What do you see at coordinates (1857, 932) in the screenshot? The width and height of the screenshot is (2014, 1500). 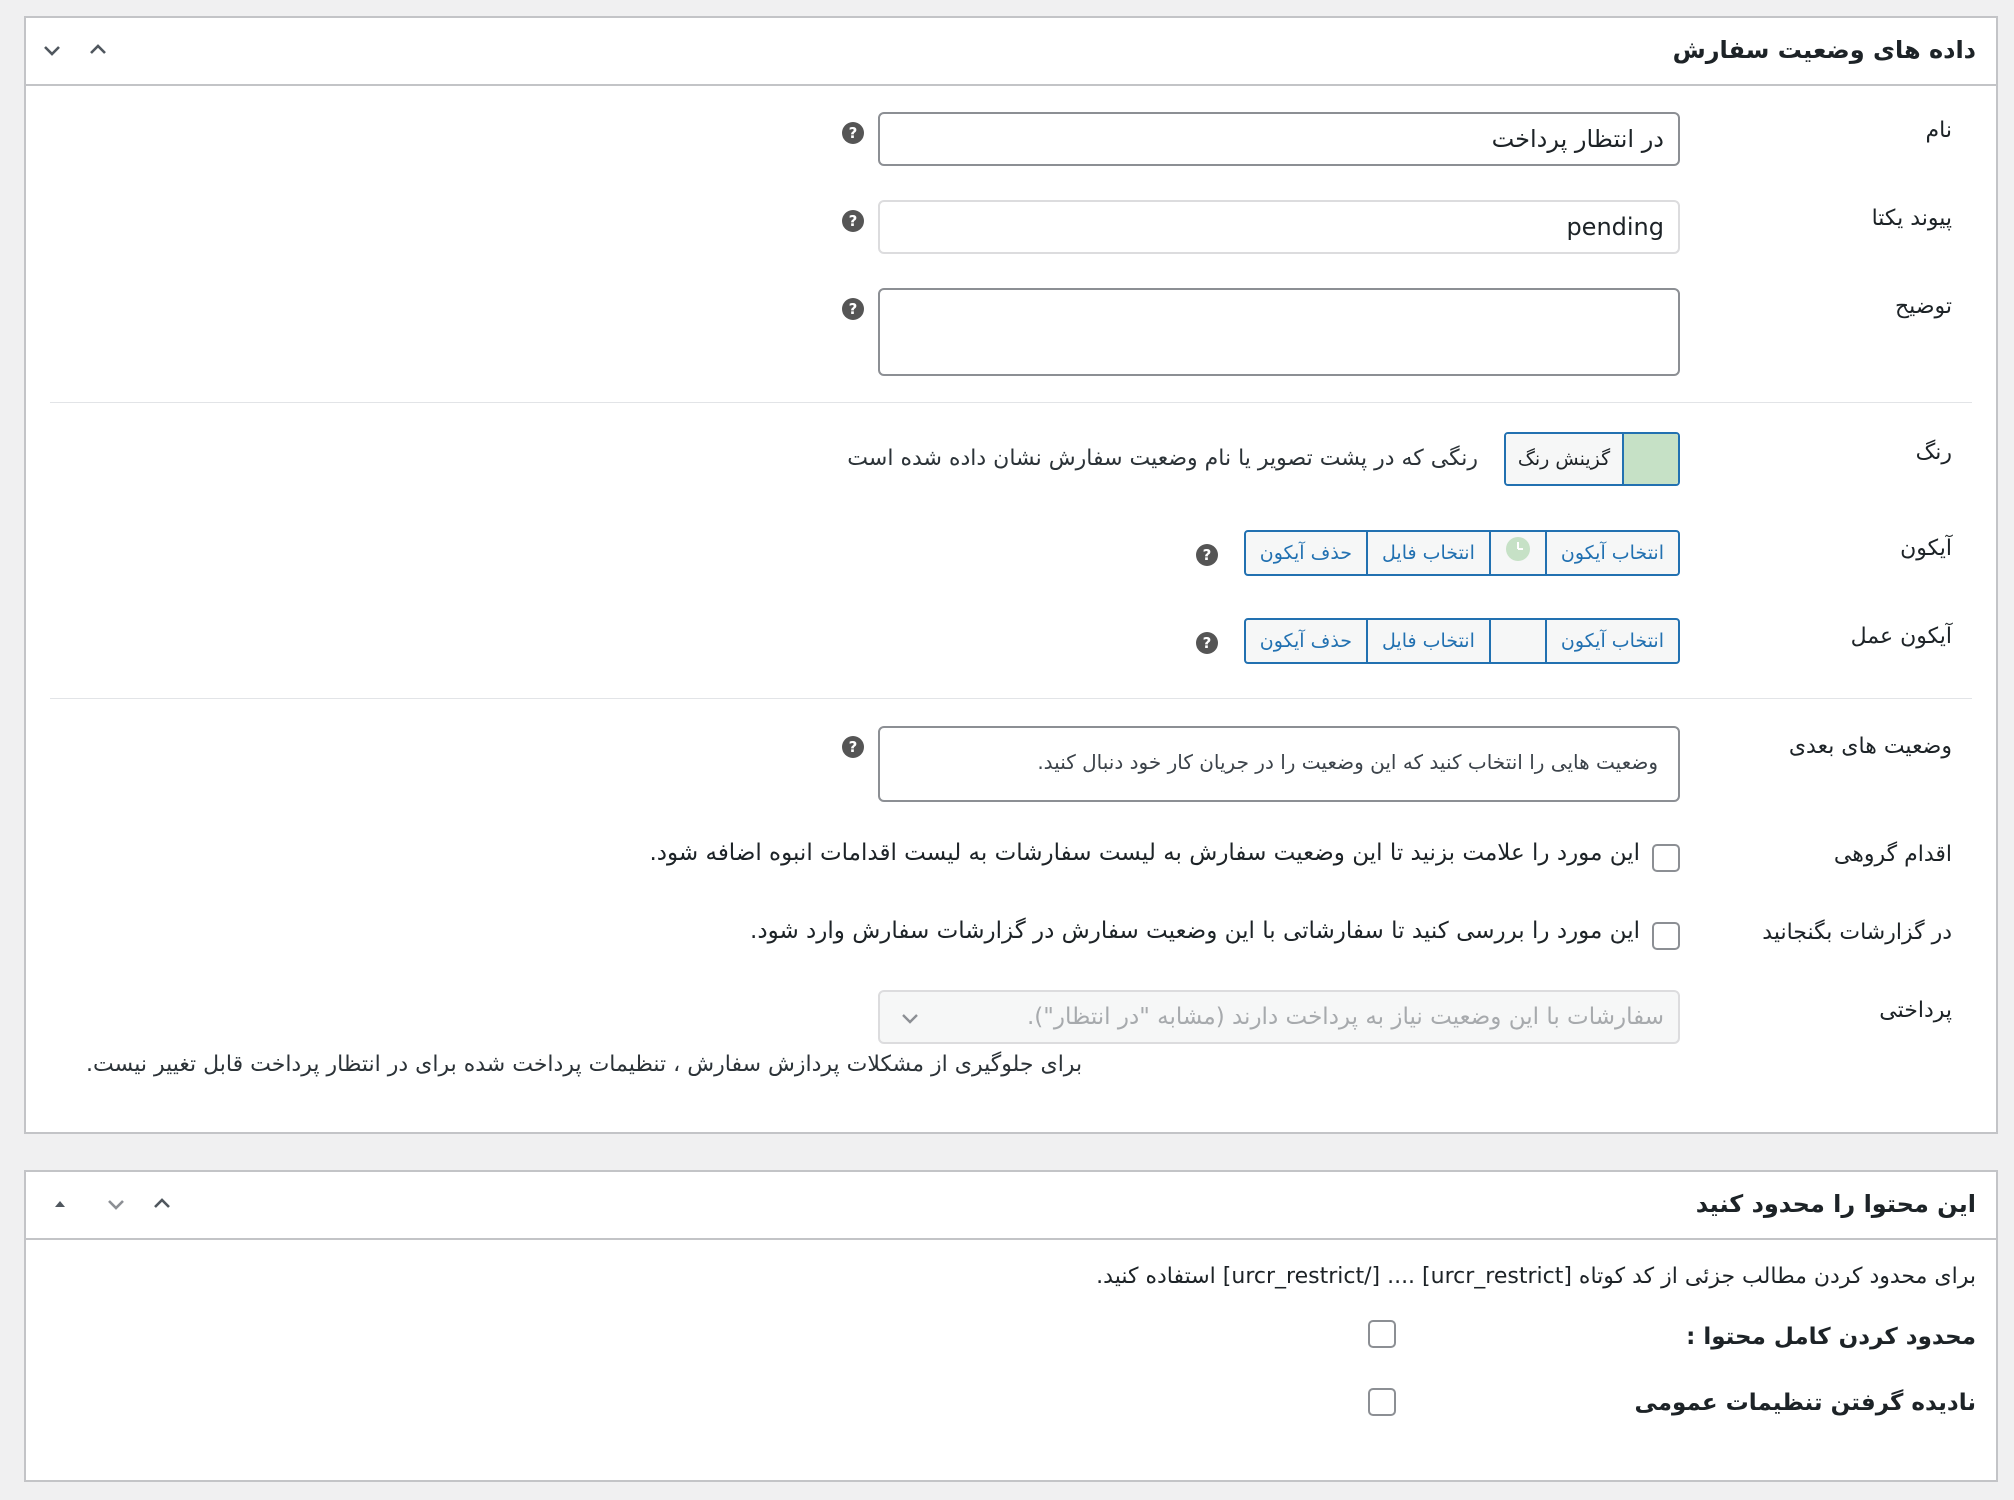 I see `reports-label: در گزارشات بگنجانید` at bounding box center [1857, 932].